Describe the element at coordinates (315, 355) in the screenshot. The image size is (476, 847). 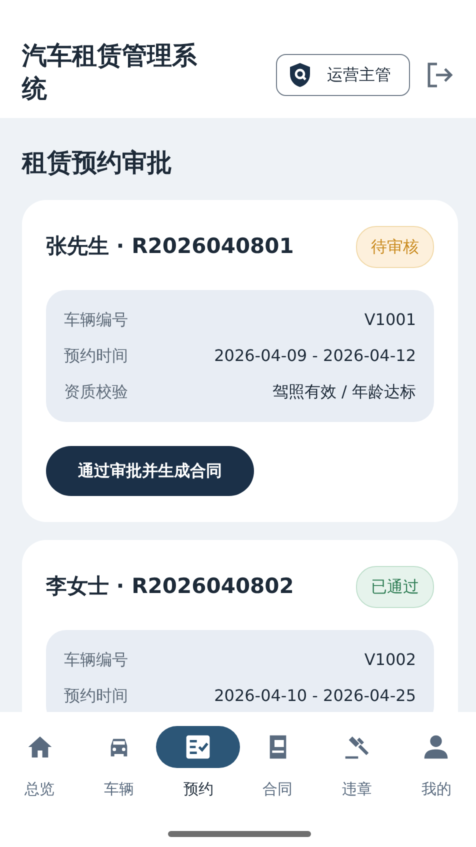
I see `field-value: 2026-04-09 - 2026-04-12` at that location.